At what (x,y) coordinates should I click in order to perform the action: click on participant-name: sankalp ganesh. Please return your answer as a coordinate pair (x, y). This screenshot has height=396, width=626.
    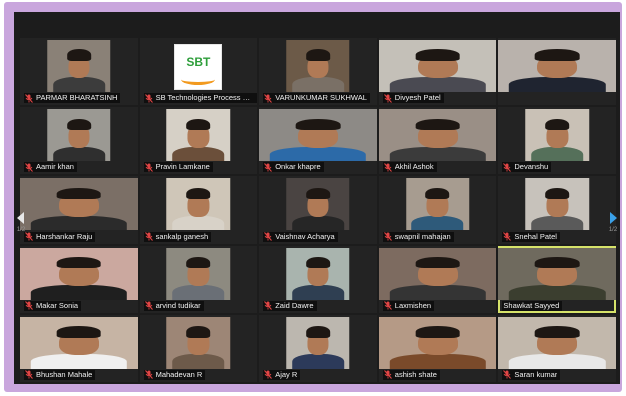
    Looking at the image, I should click on (182, 236).